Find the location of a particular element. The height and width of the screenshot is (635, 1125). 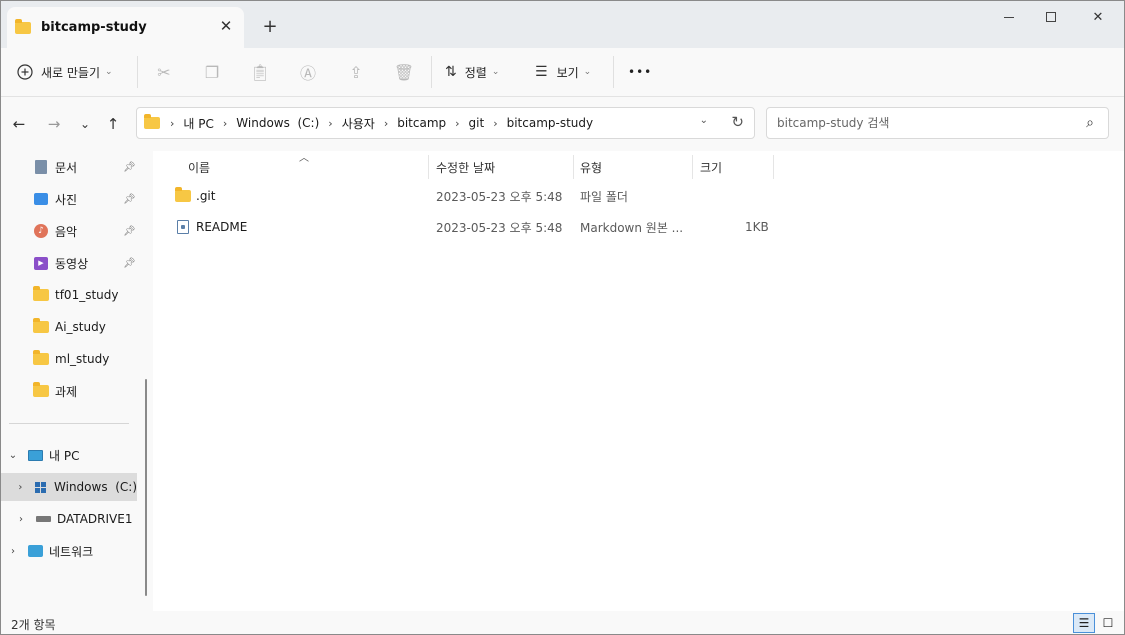

sidebar-item-datadrive: › DATADRIVE1 is located at coordinates (69, 519).